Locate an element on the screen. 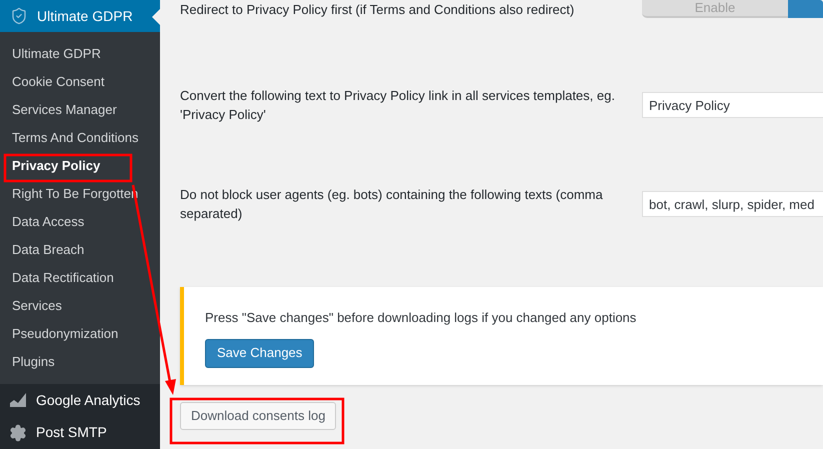 This screenshot has height=449, width=823. submenu-item: Data Breach is located at coordinates (80, 249).